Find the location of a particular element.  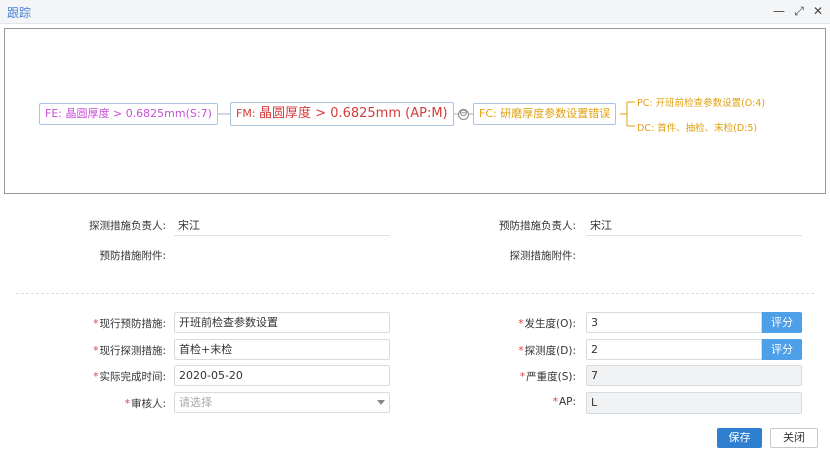

completion-time-label-text: 实际完成时间: is located at coordinates (132, 377).